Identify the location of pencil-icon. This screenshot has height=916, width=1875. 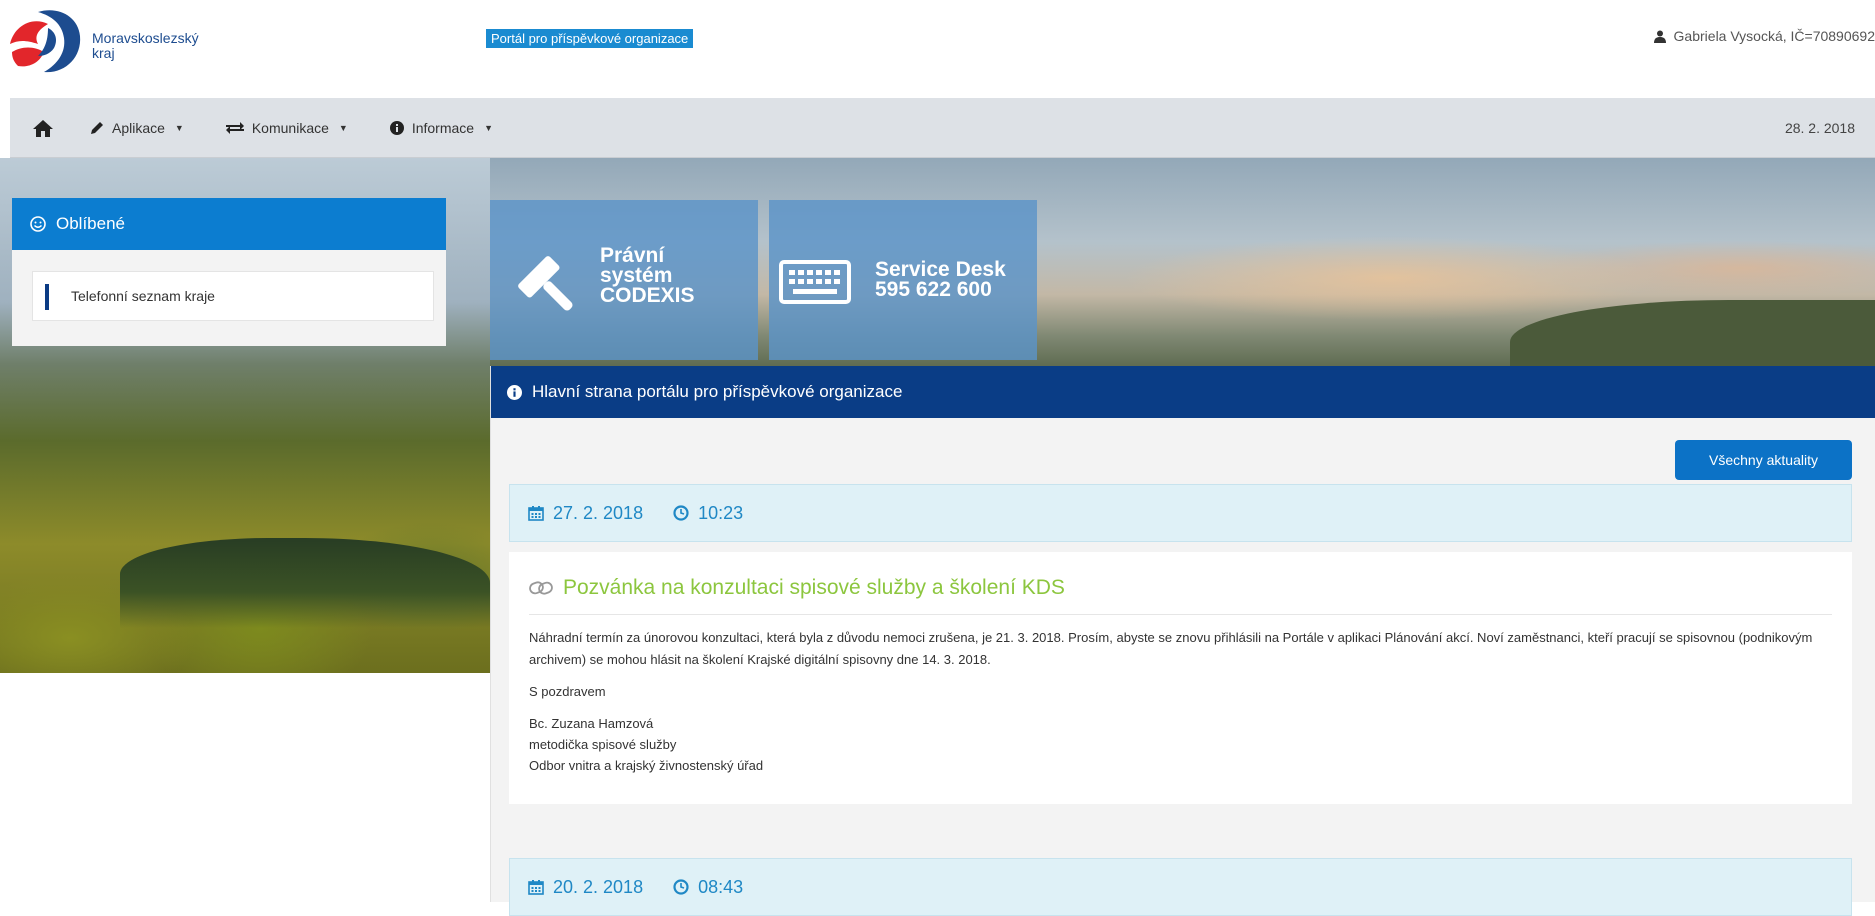
(97, 127).